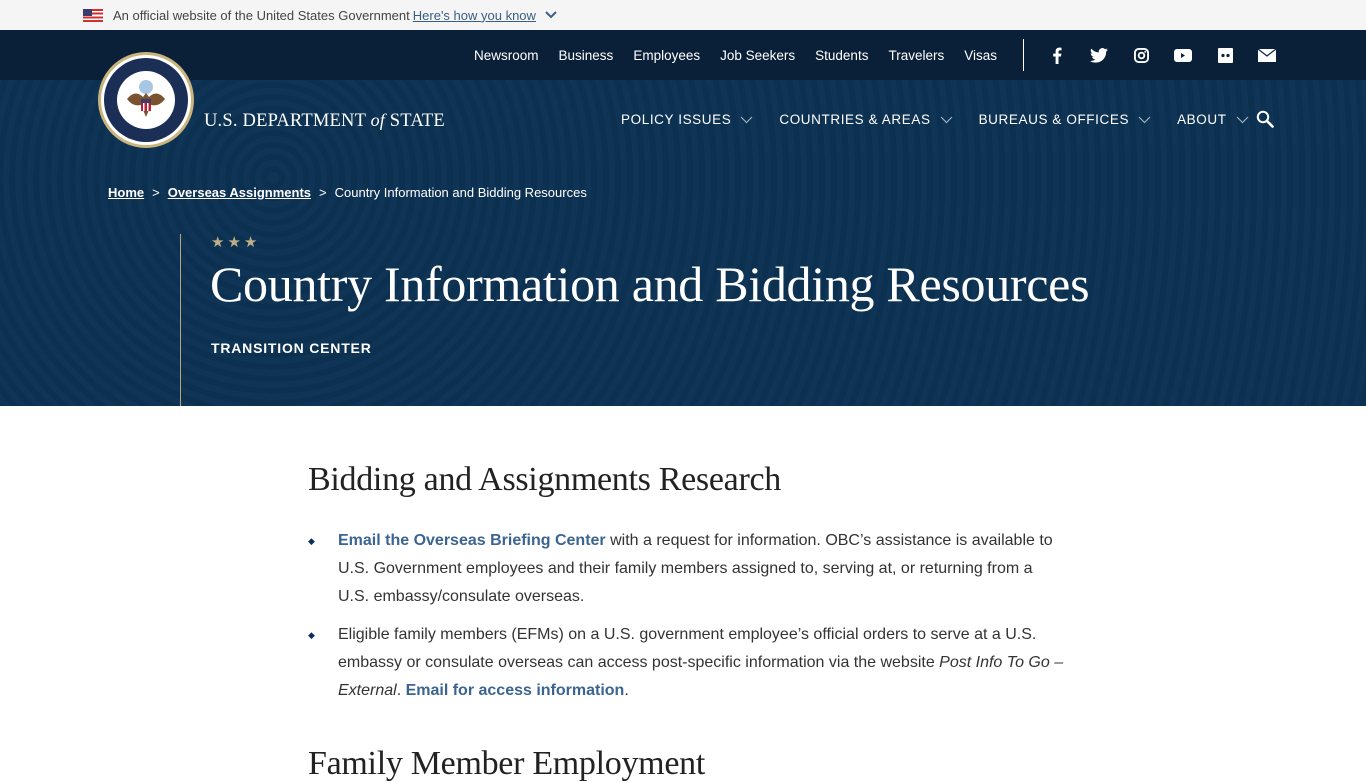  What do you see at coordinates (239, 192) in the screenshot?
I see `breadcrumb-overseas-assignments: Overseas Assignments` at bounding box center [239, 192].